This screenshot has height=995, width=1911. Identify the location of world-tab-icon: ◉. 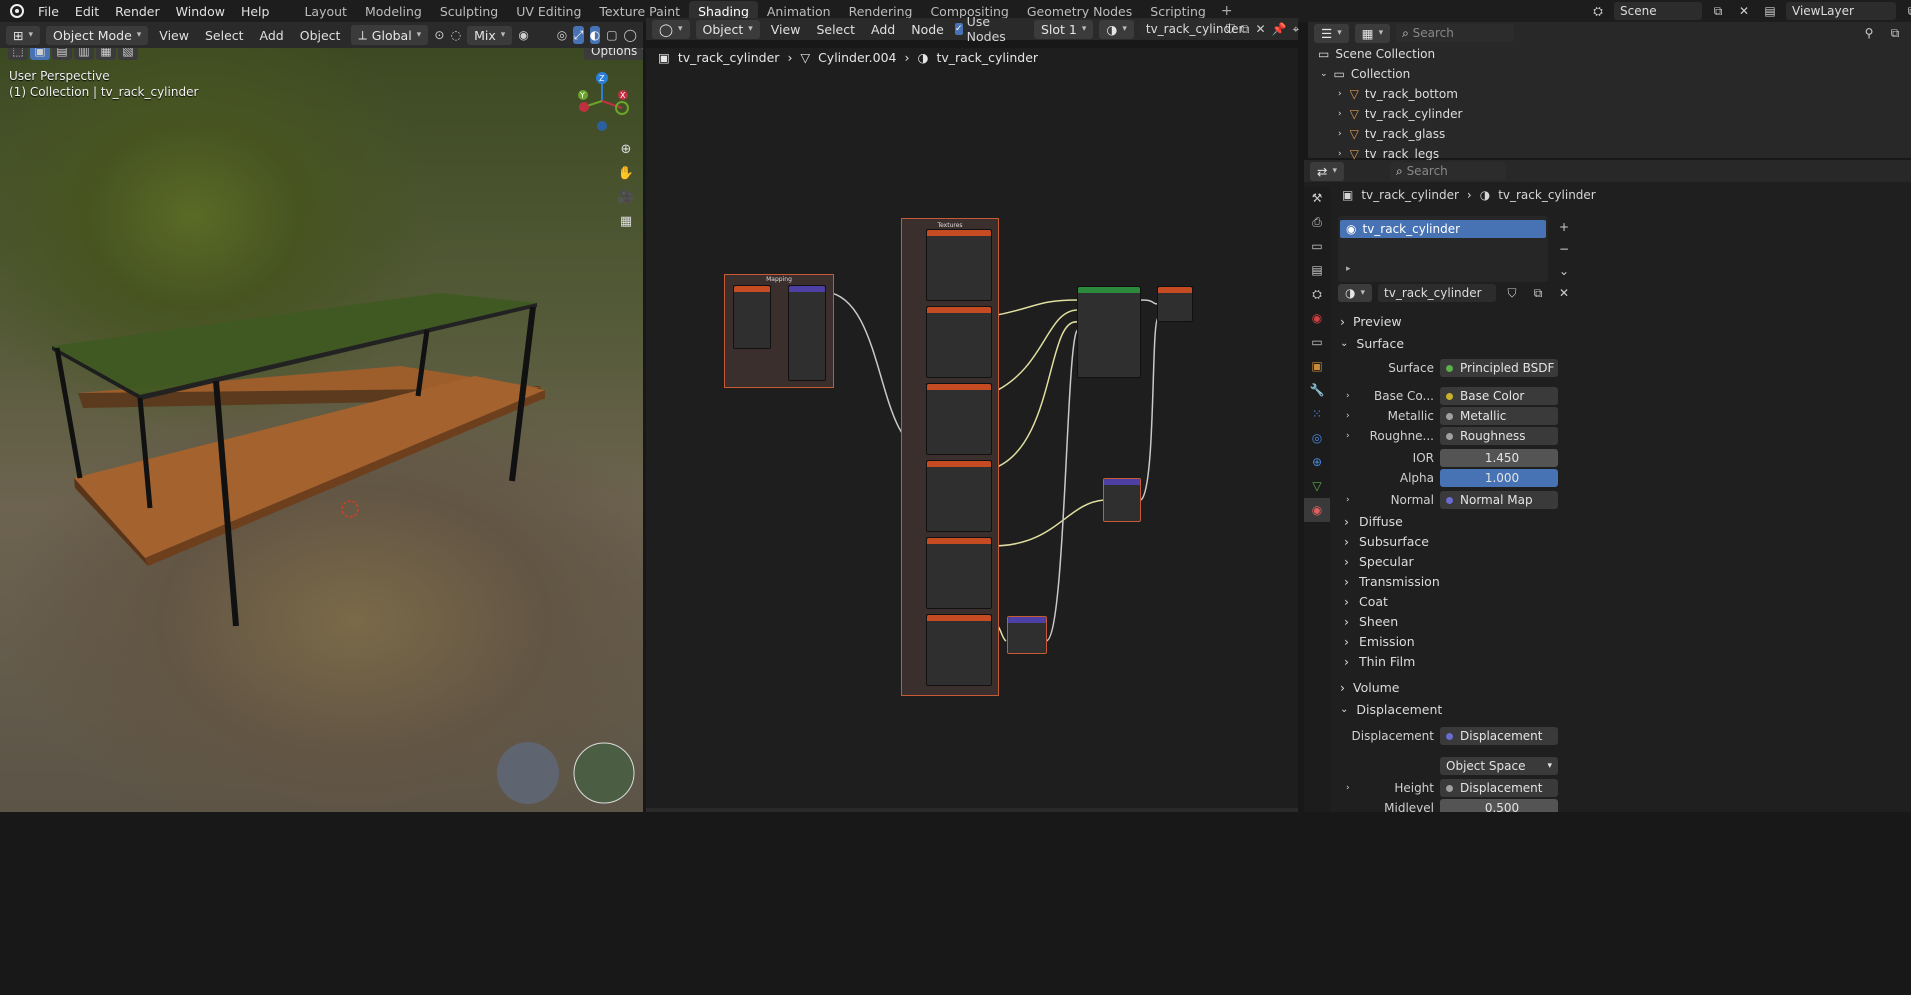
(1317, 318).